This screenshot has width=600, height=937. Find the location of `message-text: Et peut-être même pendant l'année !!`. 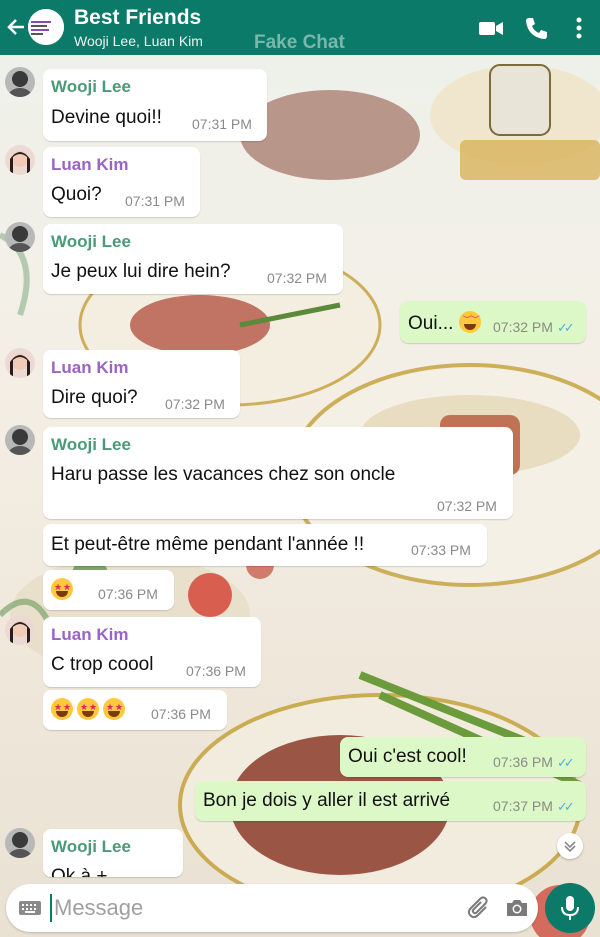

message-text: Et peut-être même pendant l'année !! is located at coordinates (208, 544).